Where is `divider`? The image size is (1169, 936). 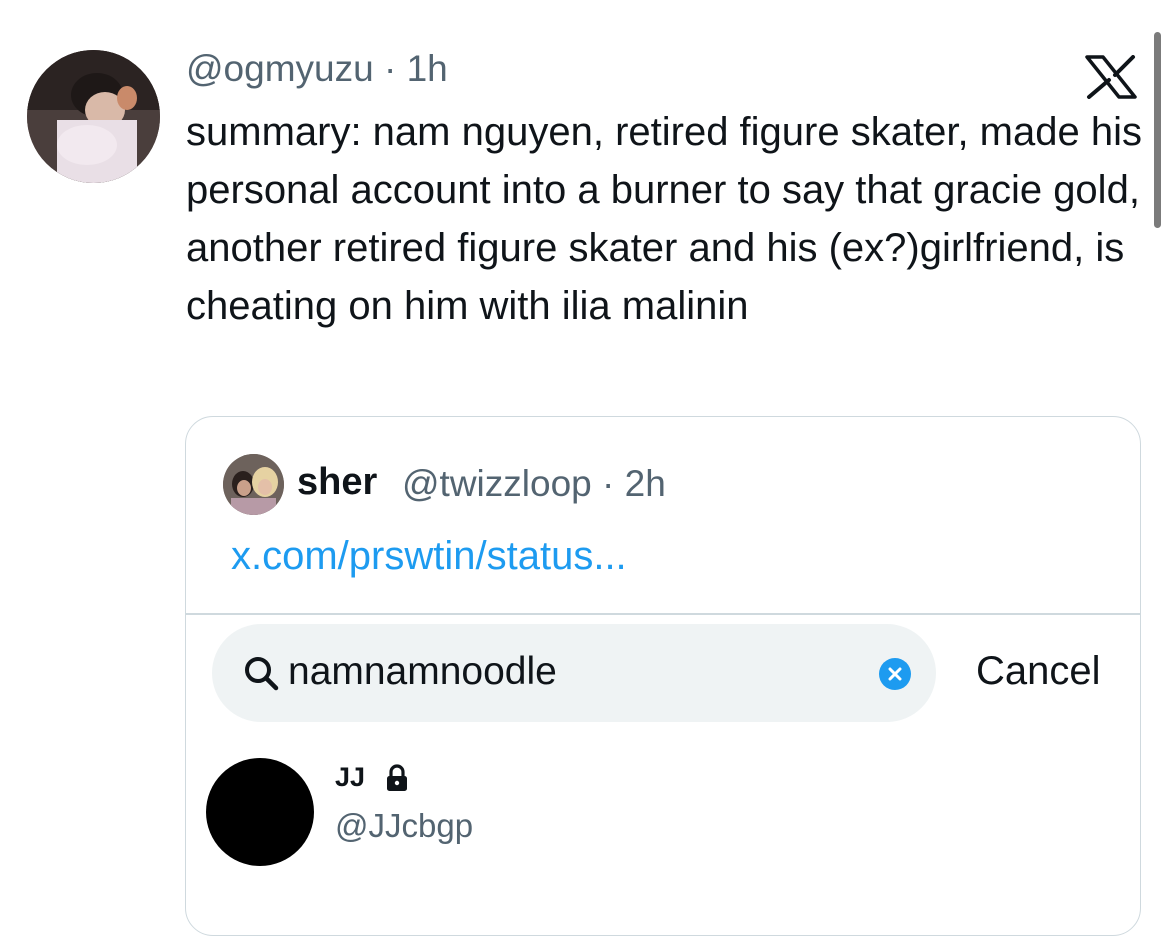 divider is located at coordinates (663, 614).